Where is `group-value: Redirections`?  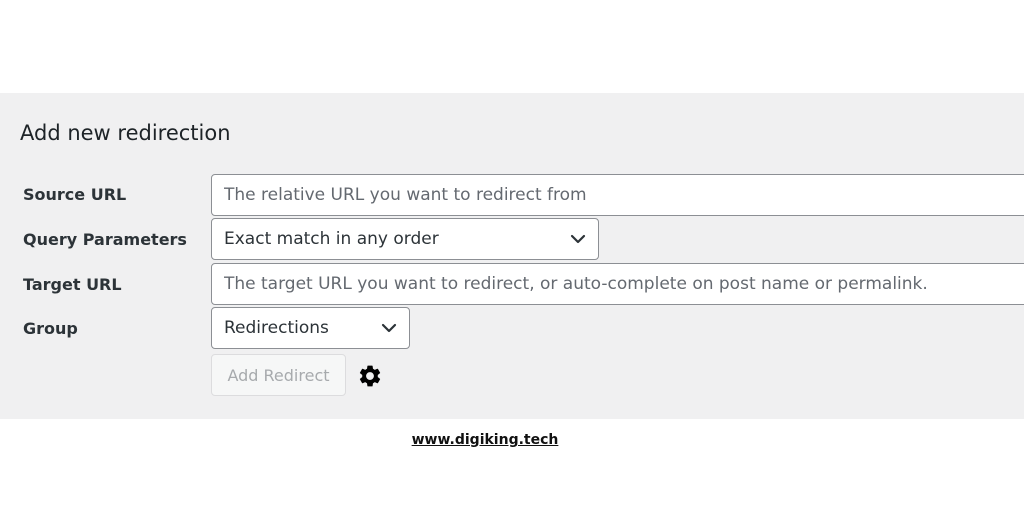 group-value: Redirections is located at coordinates (276, 328).